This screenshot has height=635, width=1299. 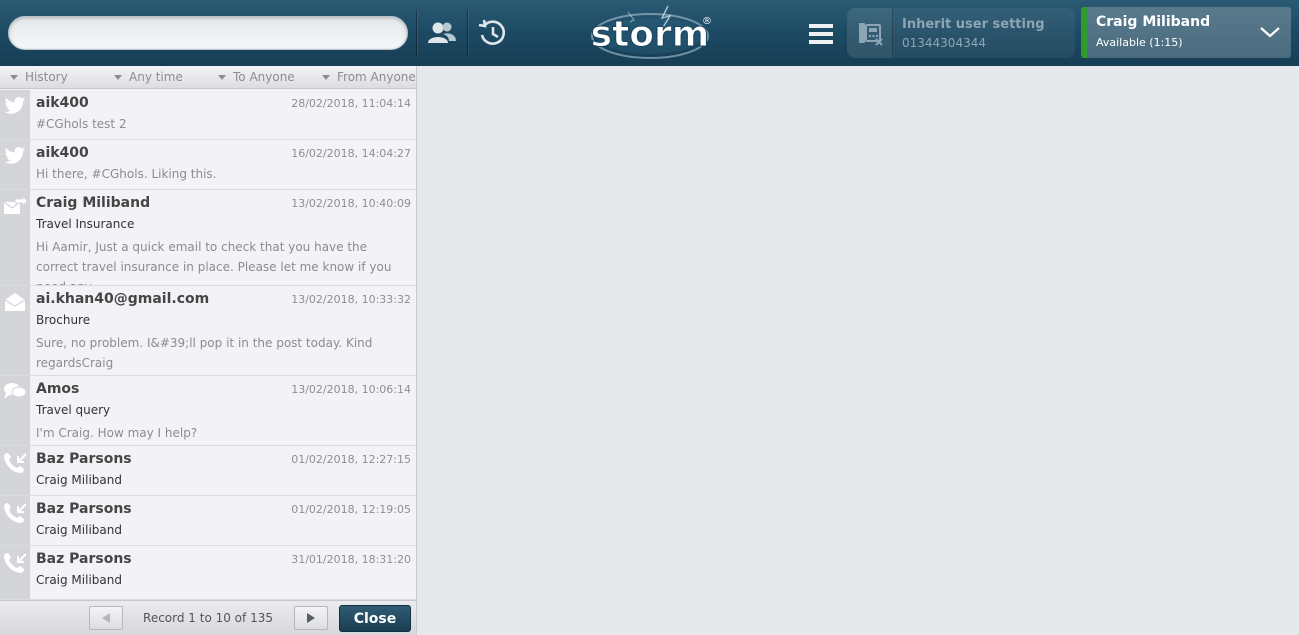 I want to click on item-preview: I'm Craig. How may I help?, so click(x=117, y=433).